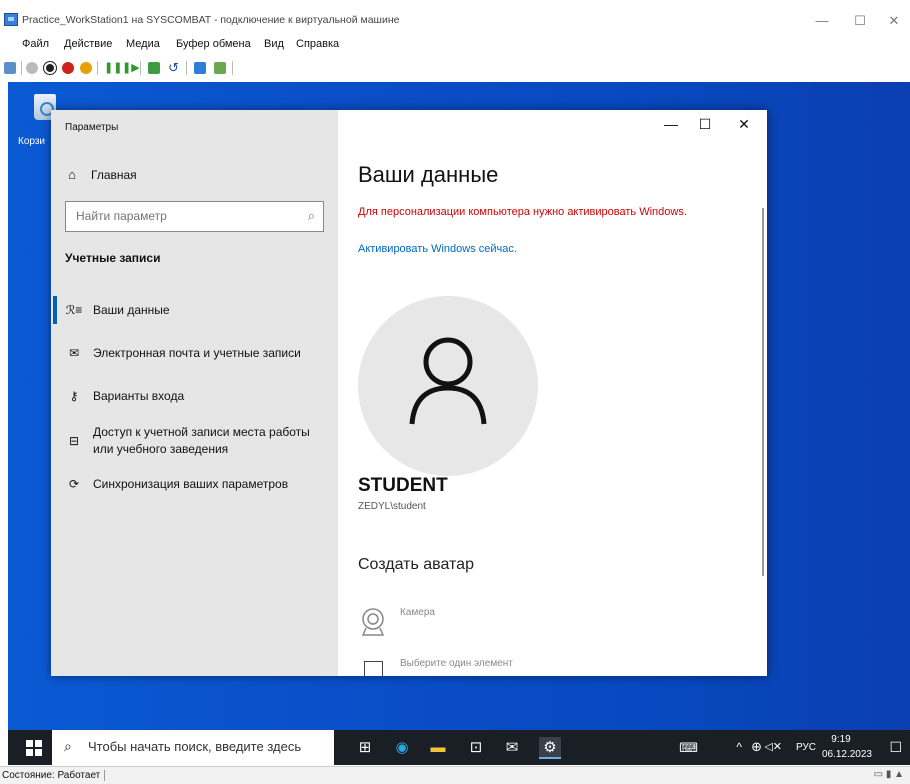  I want to click on chevron-up-icon: ^, so click(739, 747).